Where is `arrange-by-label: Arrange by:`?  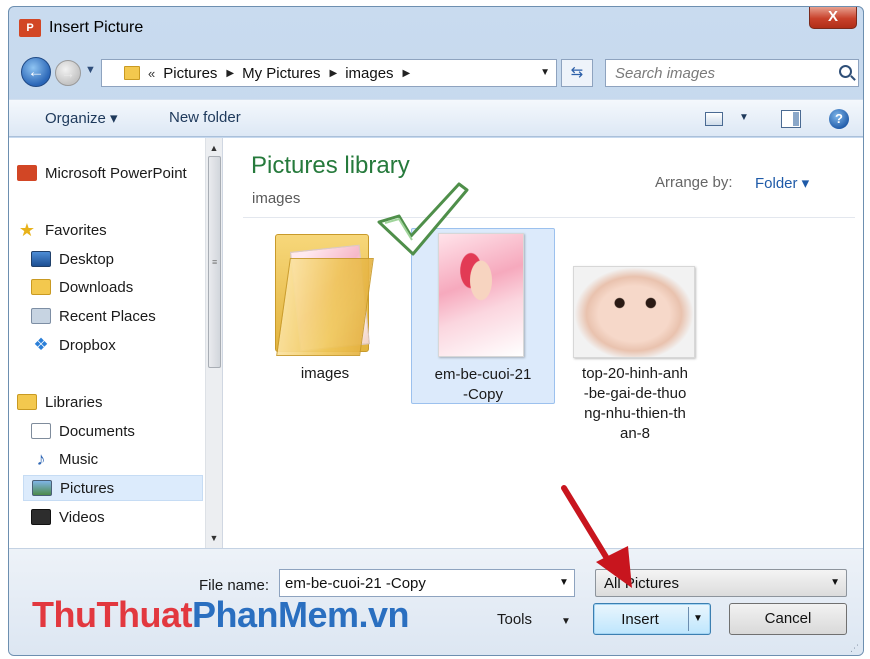 arrange-by-label: Arrange by: is located at coordinates (694, 182).